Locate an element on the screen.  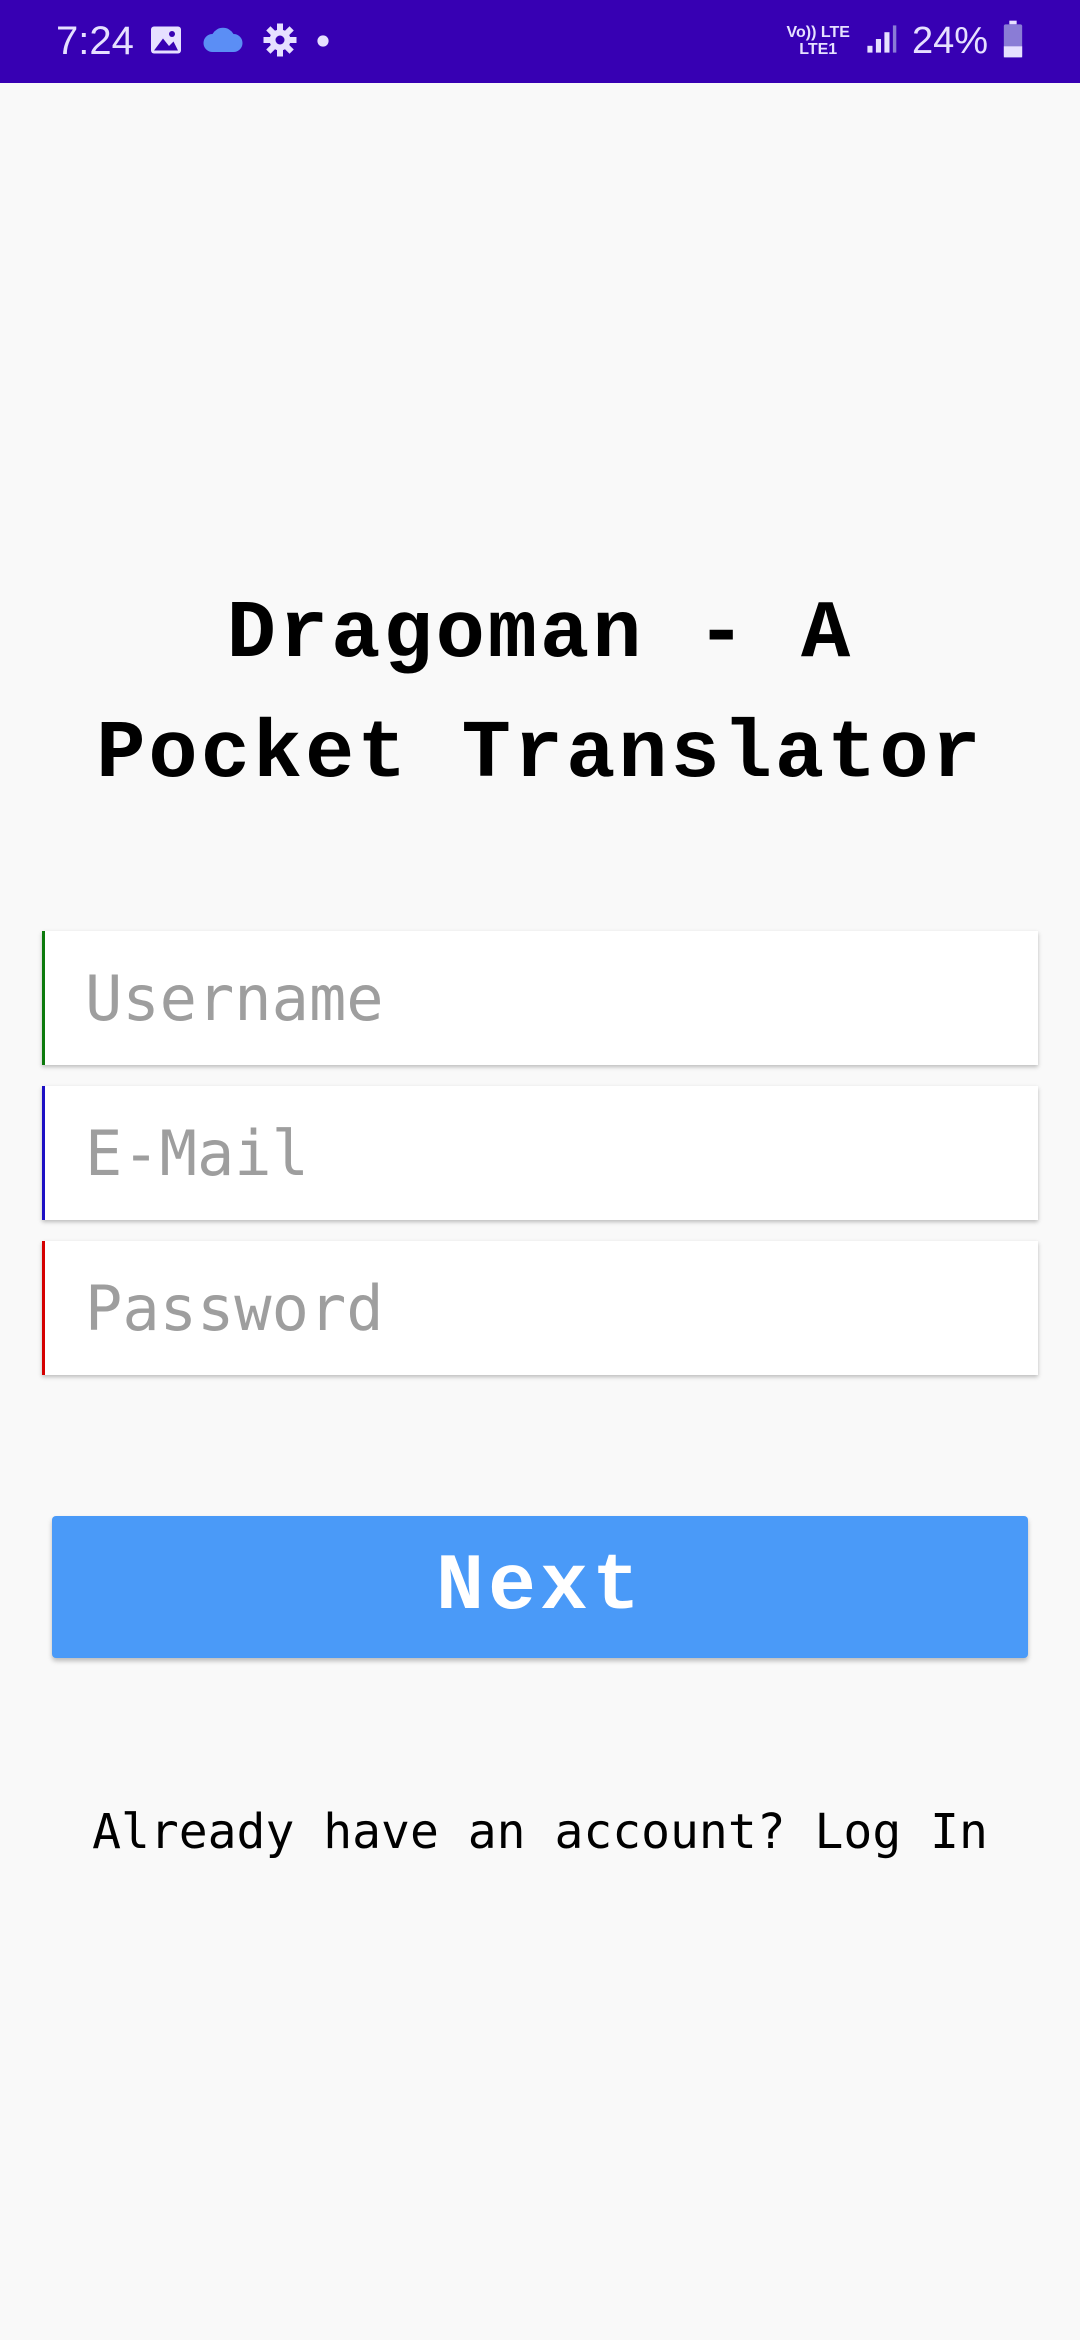
status-time: 7:24 is located at coordinates (95, 41).